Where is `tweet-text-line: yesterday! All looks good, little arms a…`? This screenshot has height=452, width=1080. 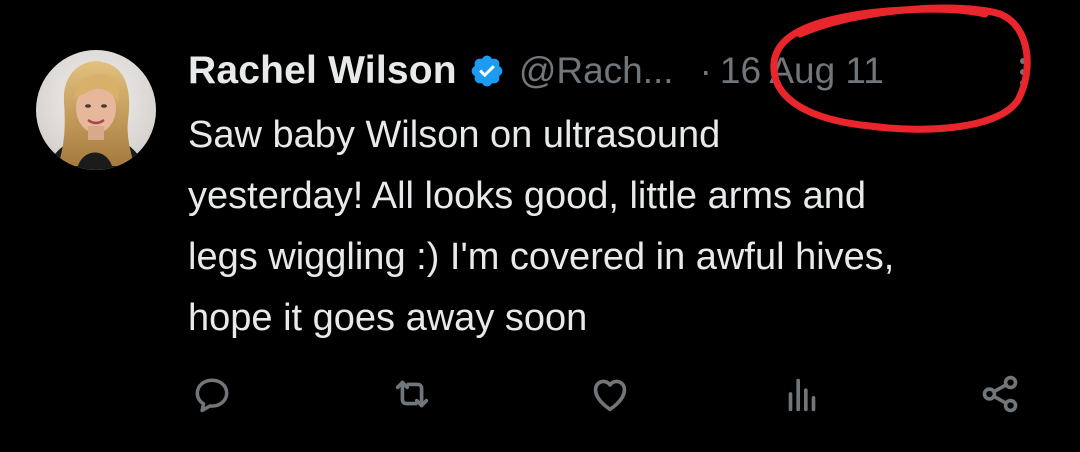 tweet-text-line: yesterday! All looks good, little arms a… is located at coordinates (527, 196).